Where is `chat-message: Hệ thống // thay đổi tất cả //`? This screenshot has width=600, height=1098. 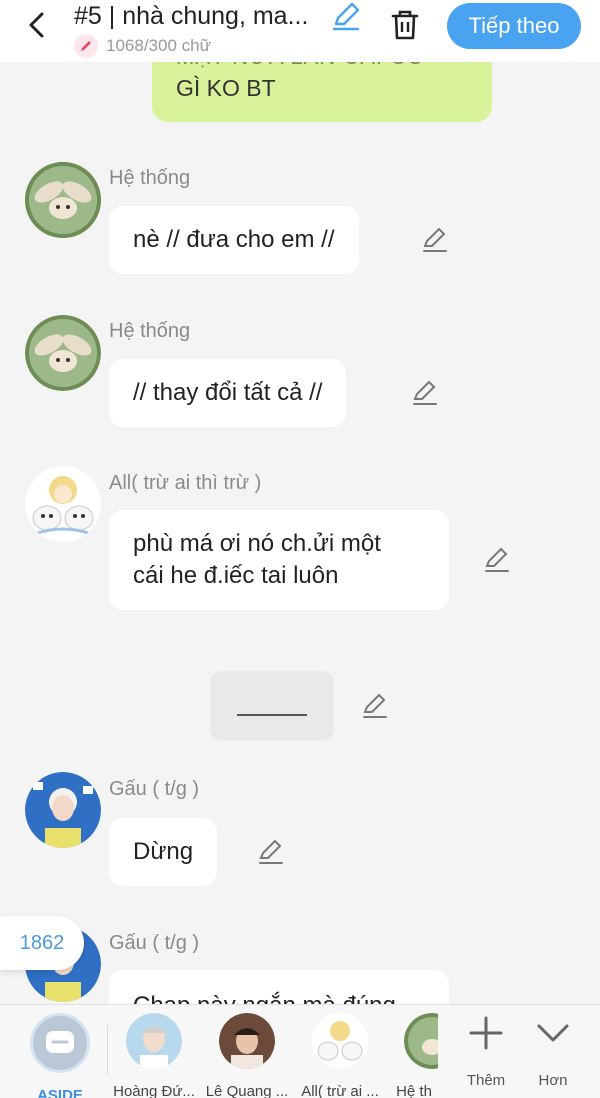 chat-message: Hệ thống // thay đổi tất cả // is located at coordinates (300, 373).